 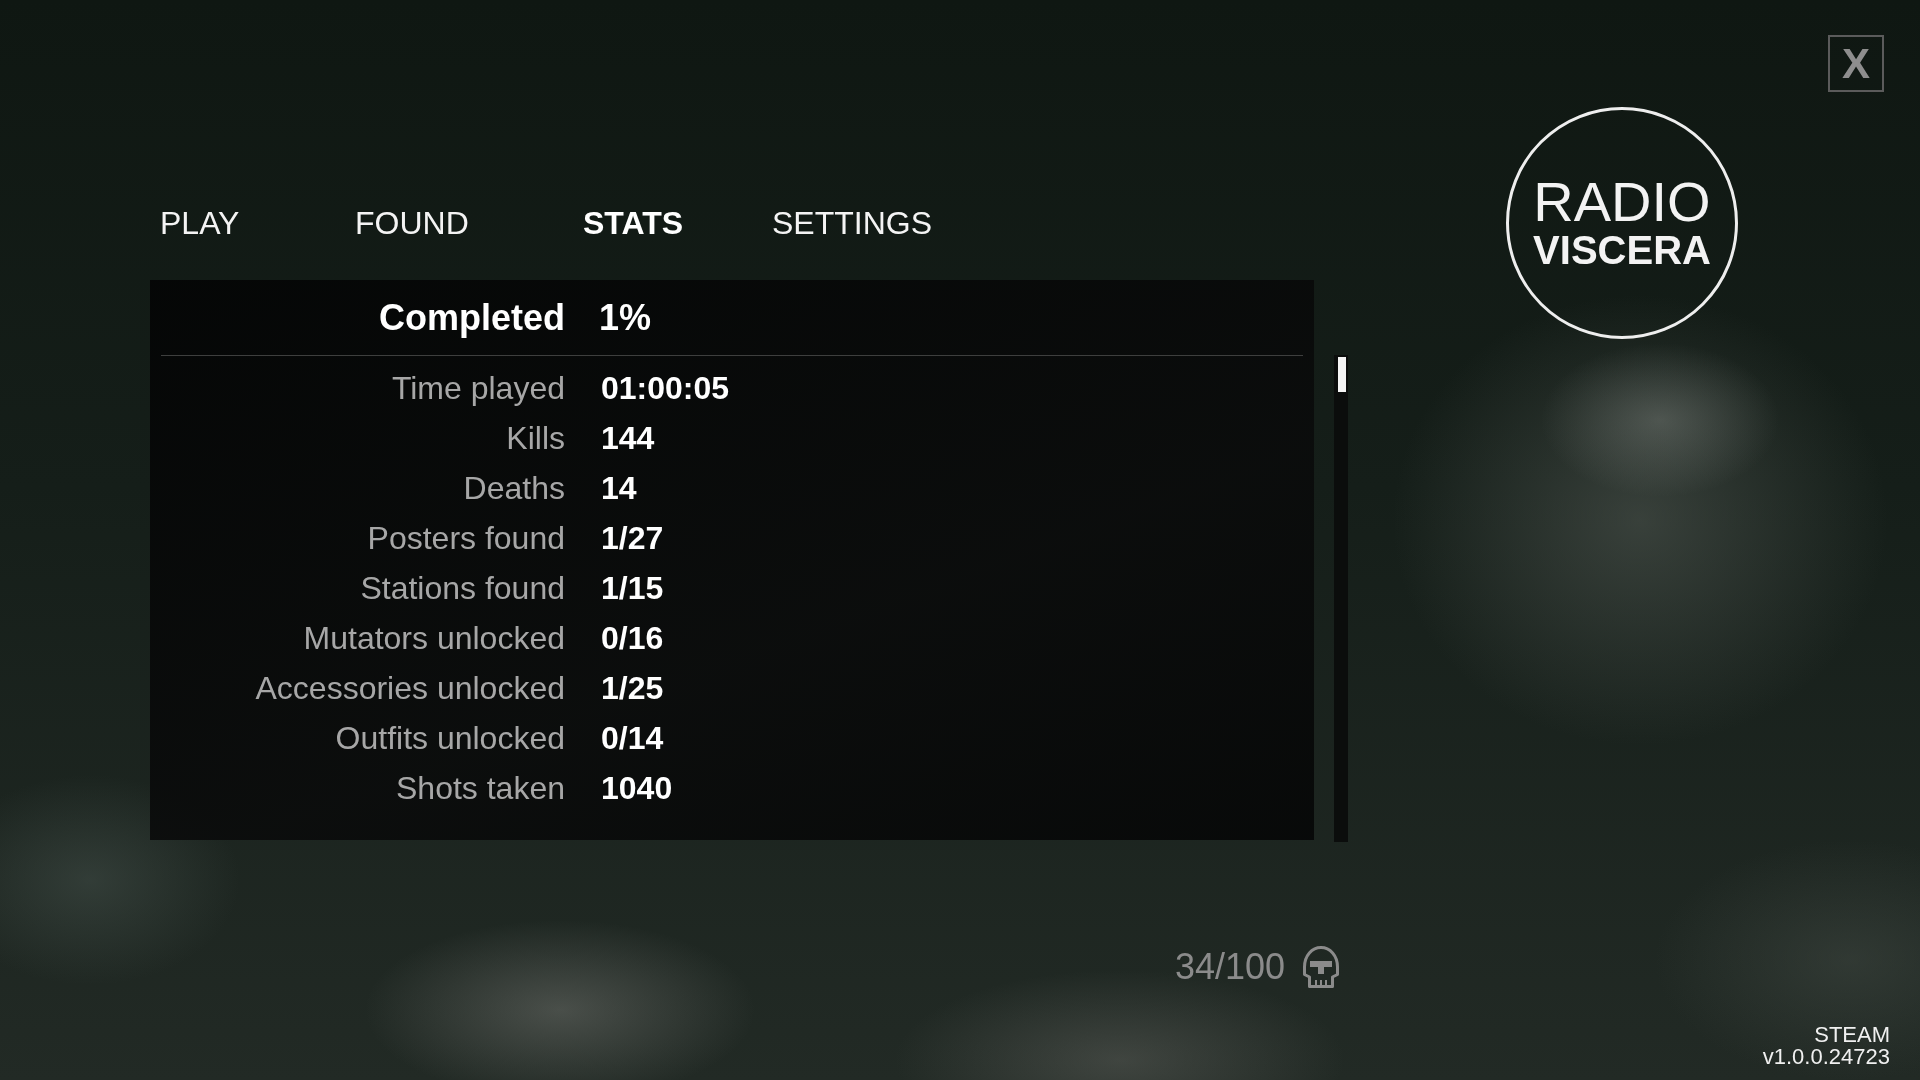 What do you see at coordinates (619, 488) in the screenshot?
I see `stat-value: 14` at bounding box center [619, 488].